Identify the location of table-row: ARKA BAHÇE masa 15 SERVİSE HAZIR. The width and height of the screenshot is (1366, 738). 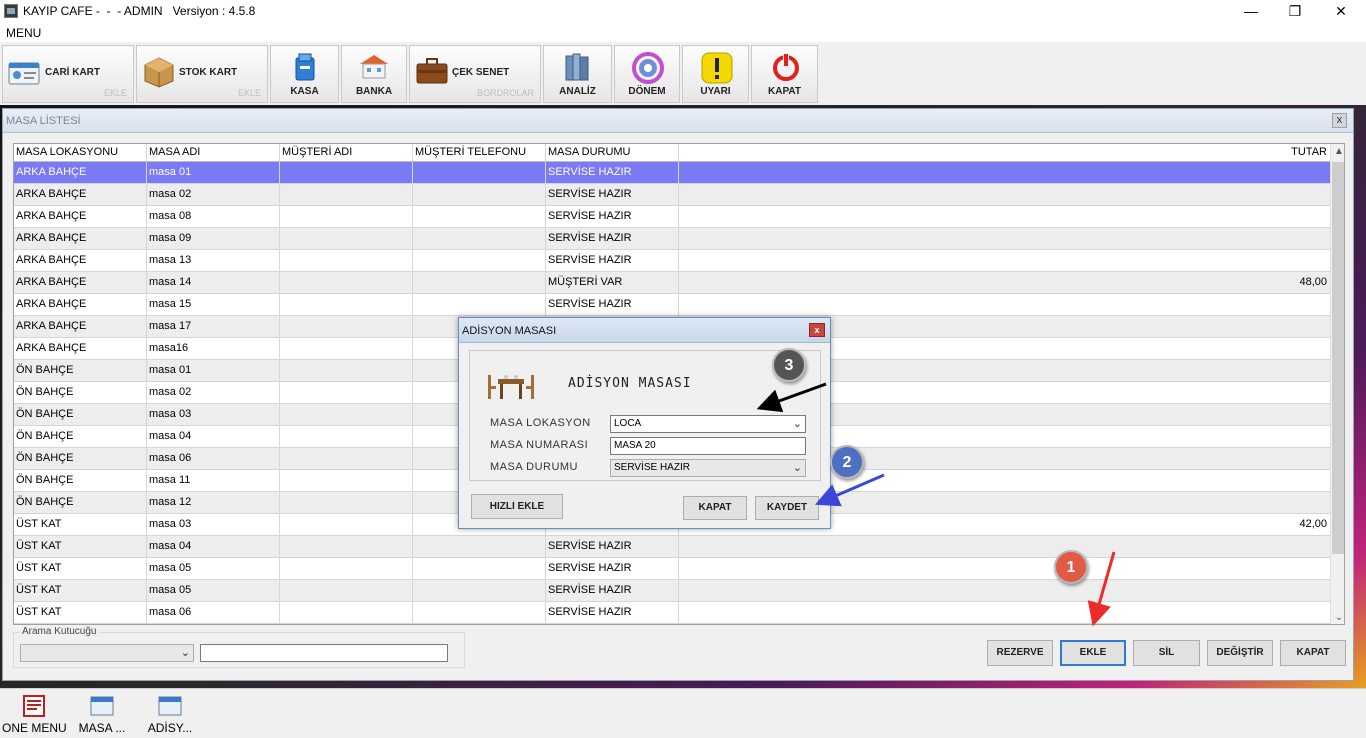
(672, 305).